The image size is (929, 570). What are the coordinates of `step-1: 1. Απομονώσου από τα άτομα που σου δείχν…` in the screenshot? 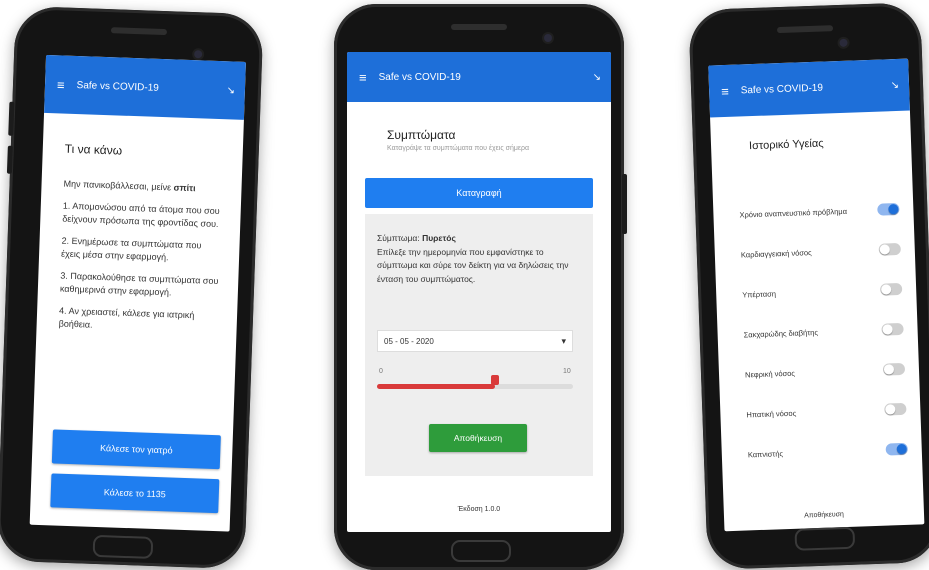 It's located at (141, 215).